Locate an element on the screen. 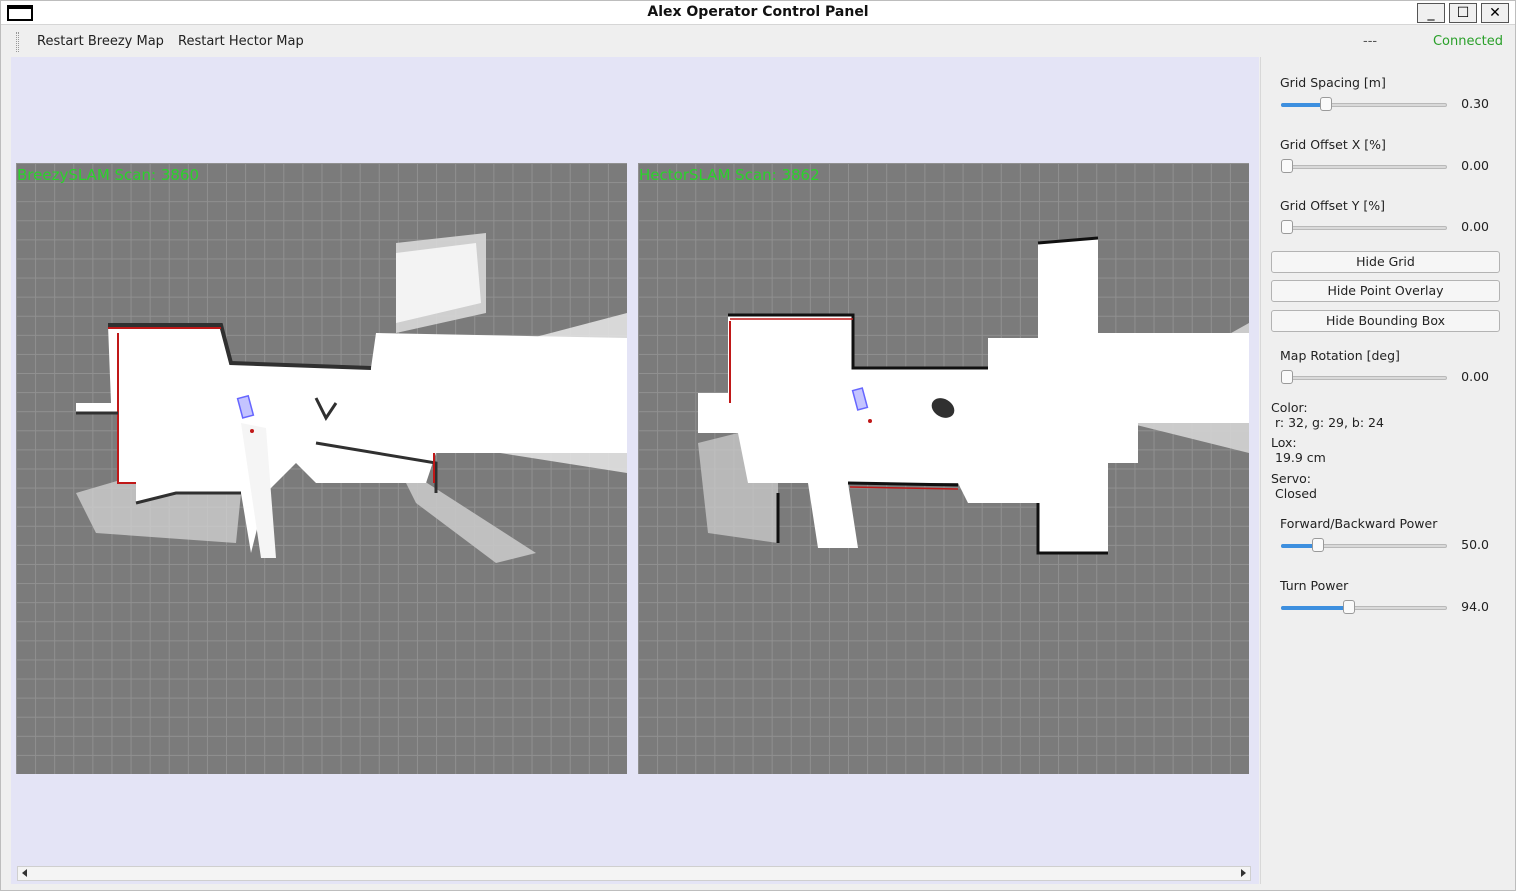 This screenshot has width=1516, height=891. grid-offset-x-value: 0.00 is located at coordinates (1475, 165).